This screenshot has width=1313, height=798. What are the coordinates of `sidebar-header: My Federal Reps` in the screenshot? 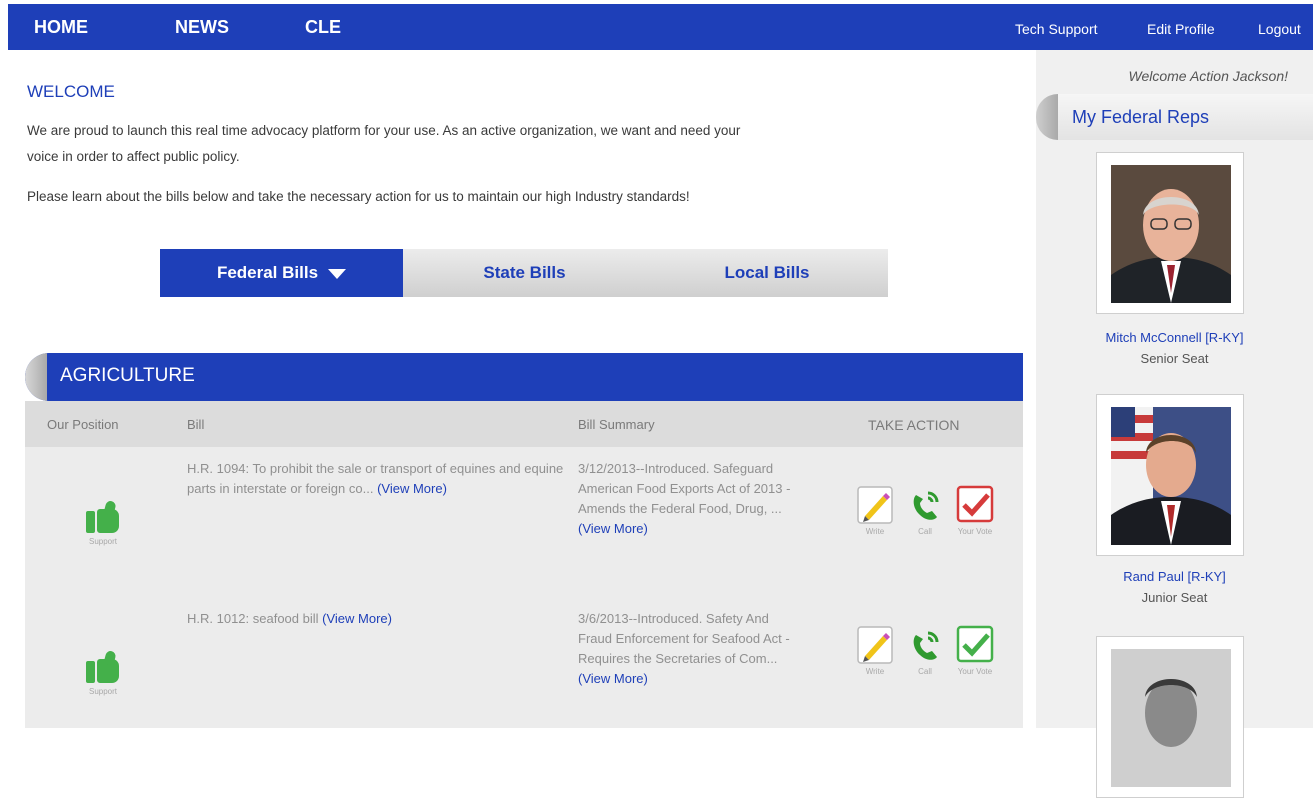 It's located at (1174, 117).